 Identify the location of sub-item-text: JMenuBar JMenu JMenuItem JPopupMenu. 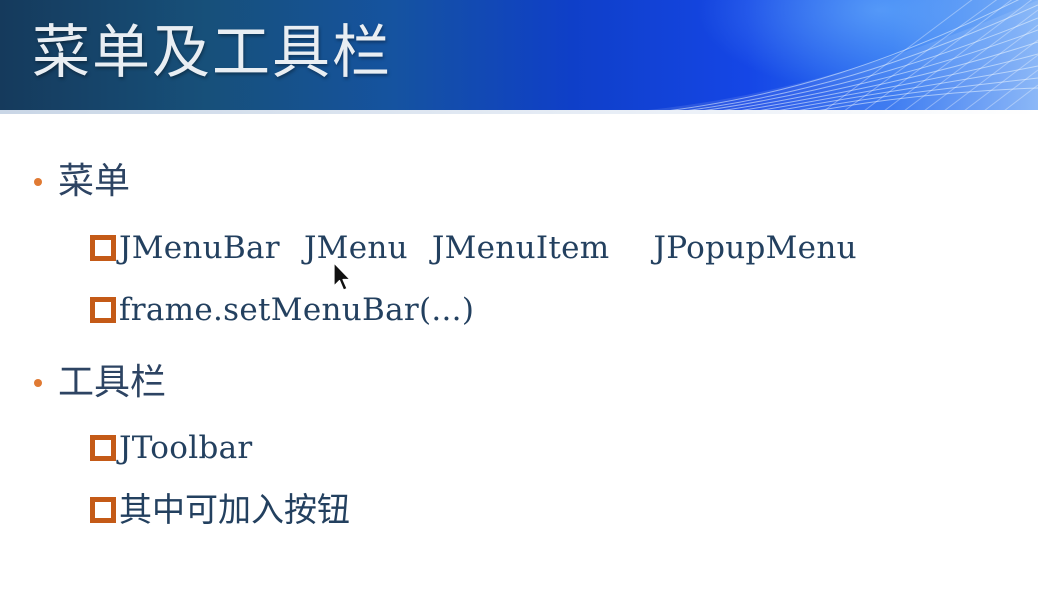
(488, 248).